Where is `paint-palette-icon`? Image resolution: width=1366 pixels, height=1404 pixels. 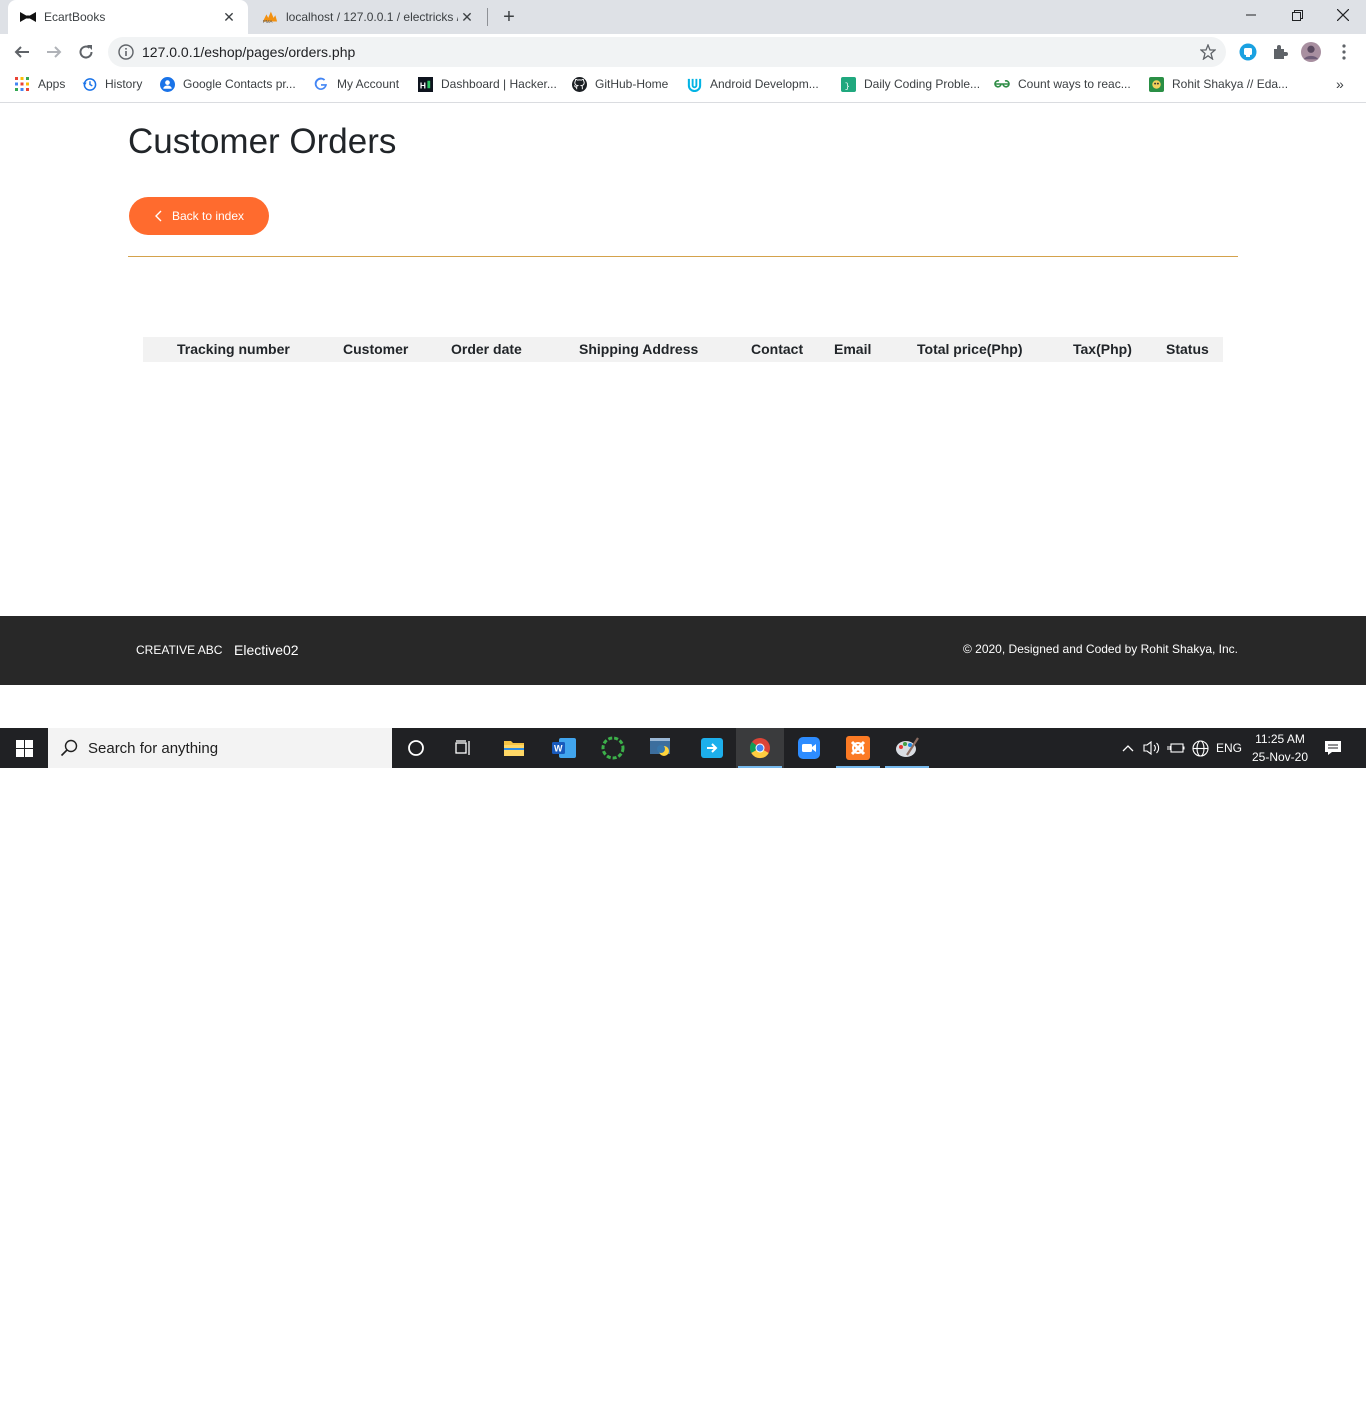 paint-palette-icon is located at coordinates (907, 747).